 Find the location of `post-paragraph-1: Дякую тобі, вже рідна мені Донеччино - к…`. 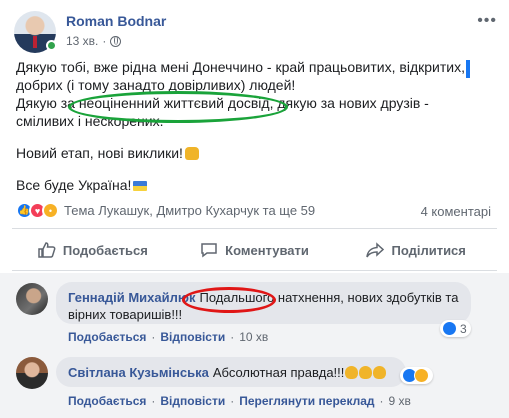

post-paragraph-1: Дякую тобі, вже рідна мені Донеччино - к… is located at coordinates (240, 94).